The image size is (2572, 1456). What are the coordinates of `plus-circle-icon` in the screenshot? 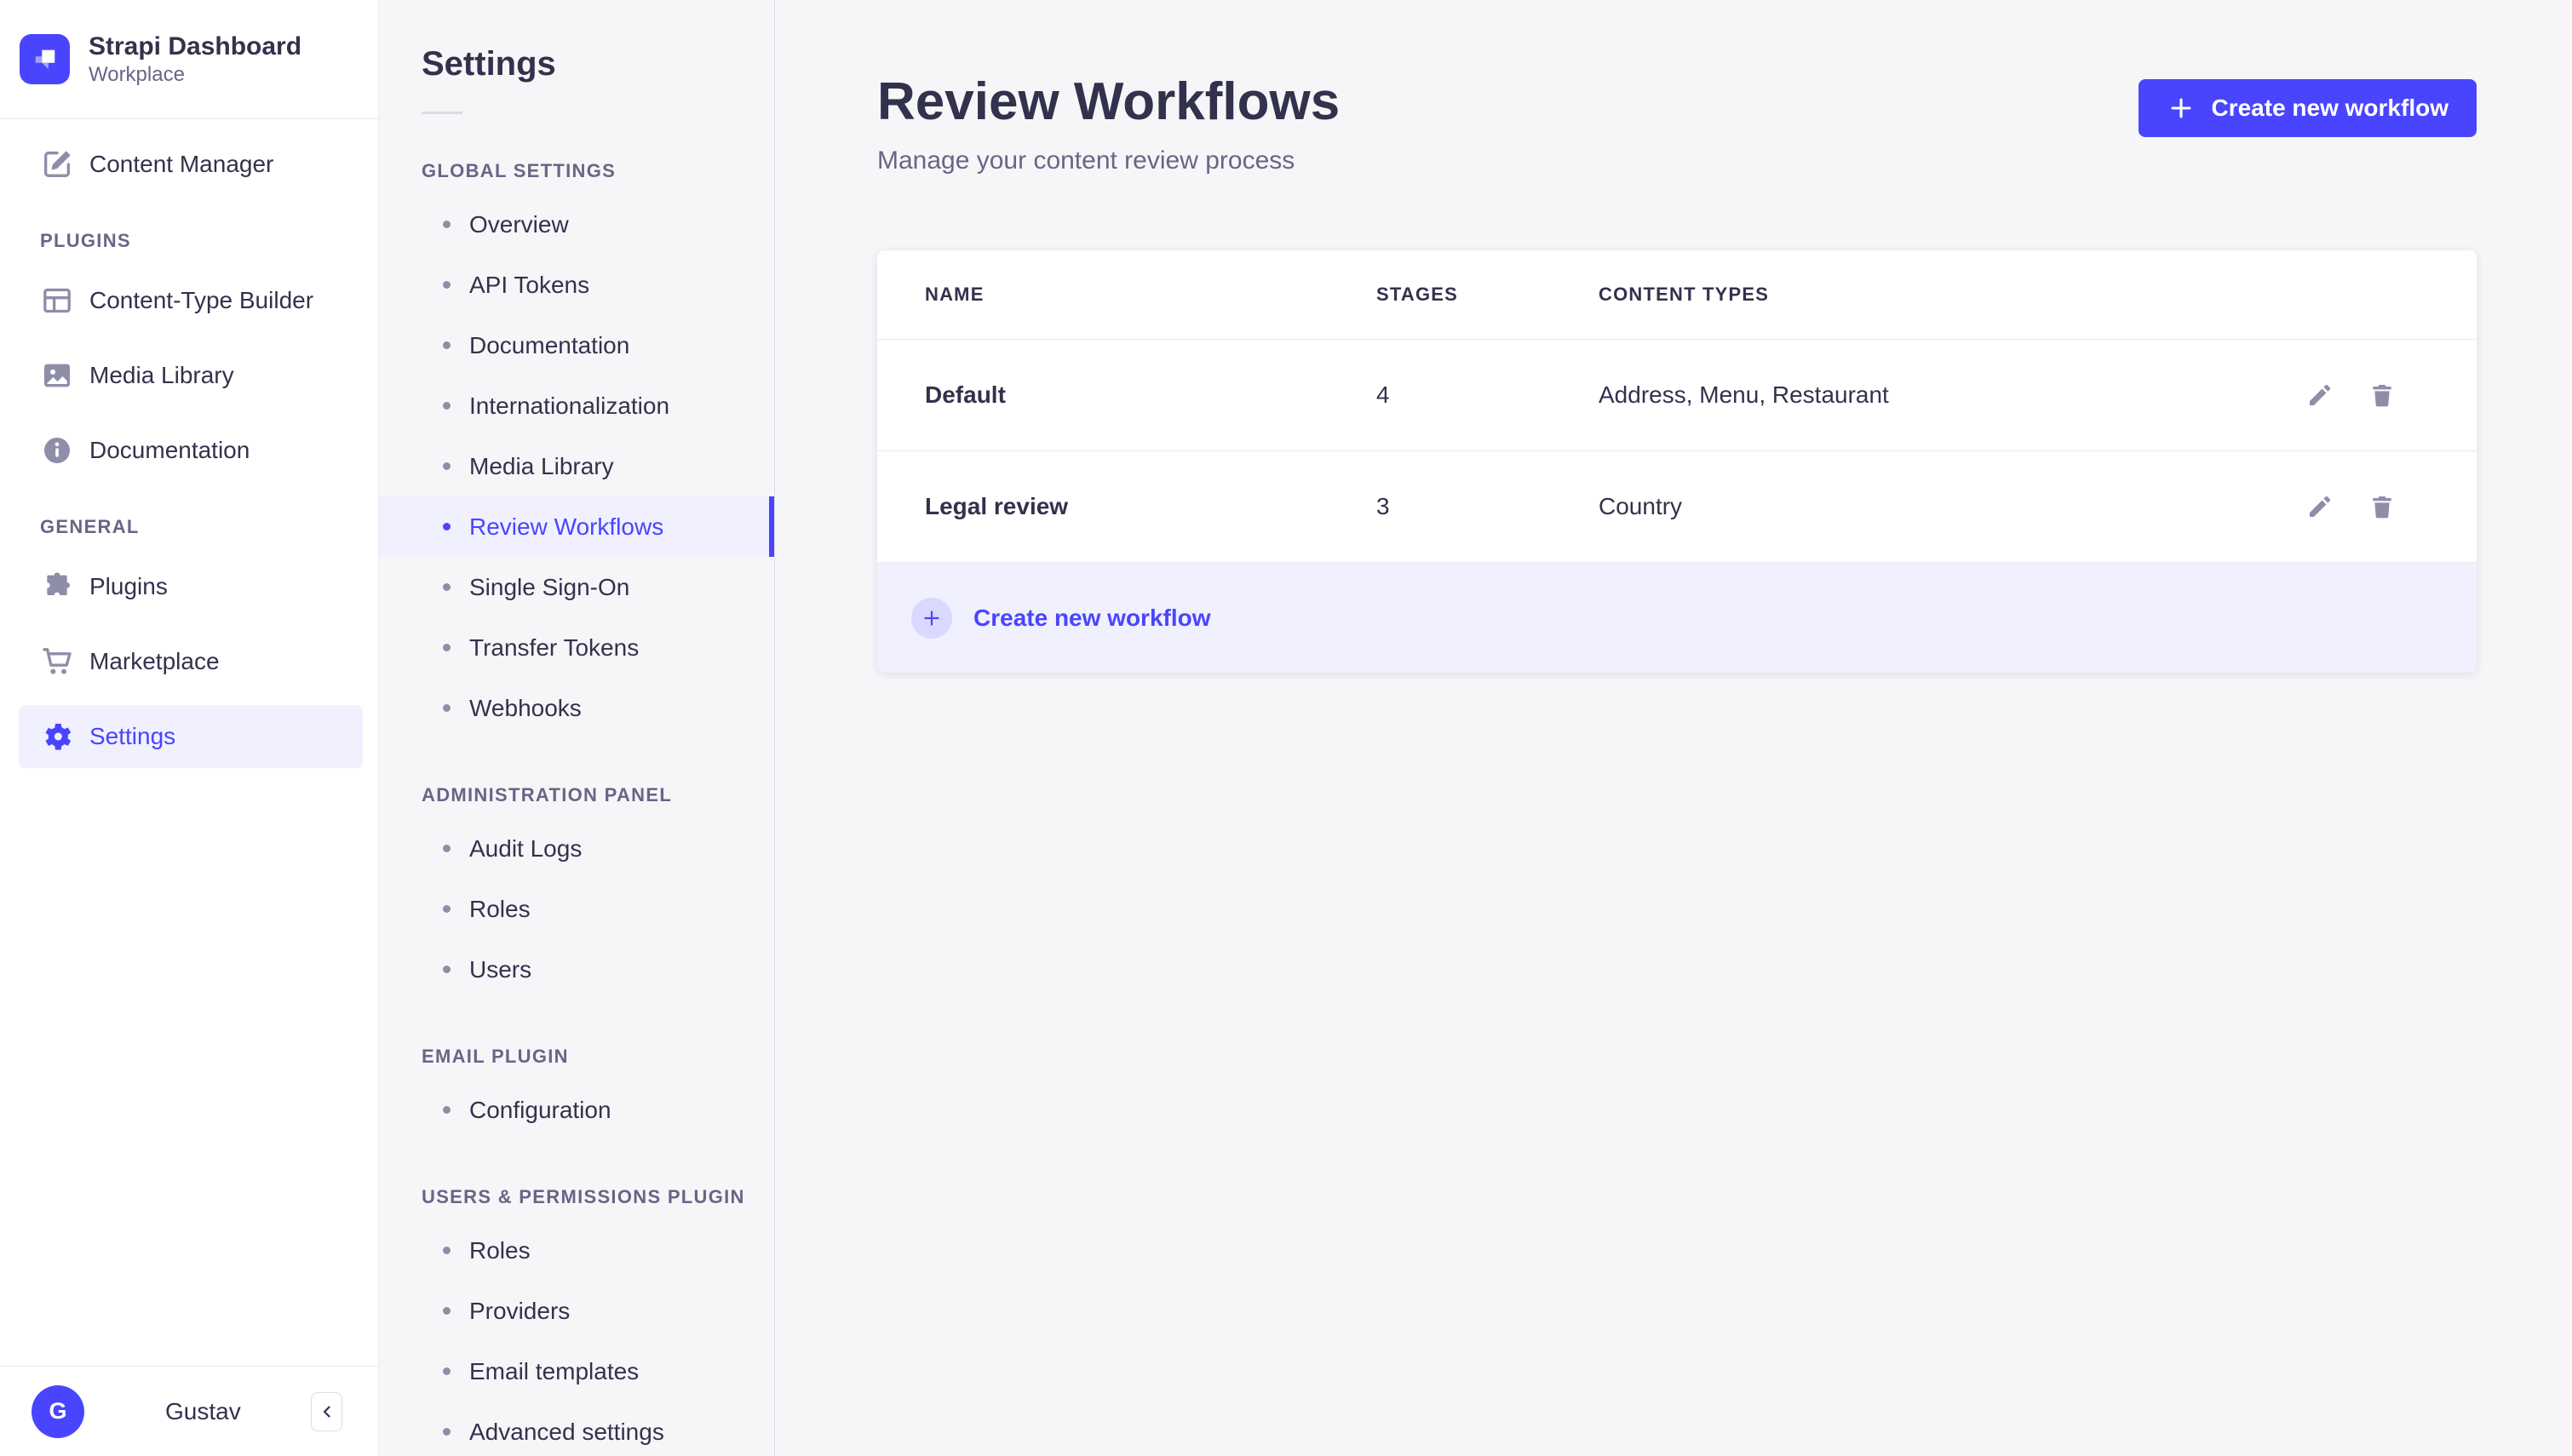 It's located at (932, 618).